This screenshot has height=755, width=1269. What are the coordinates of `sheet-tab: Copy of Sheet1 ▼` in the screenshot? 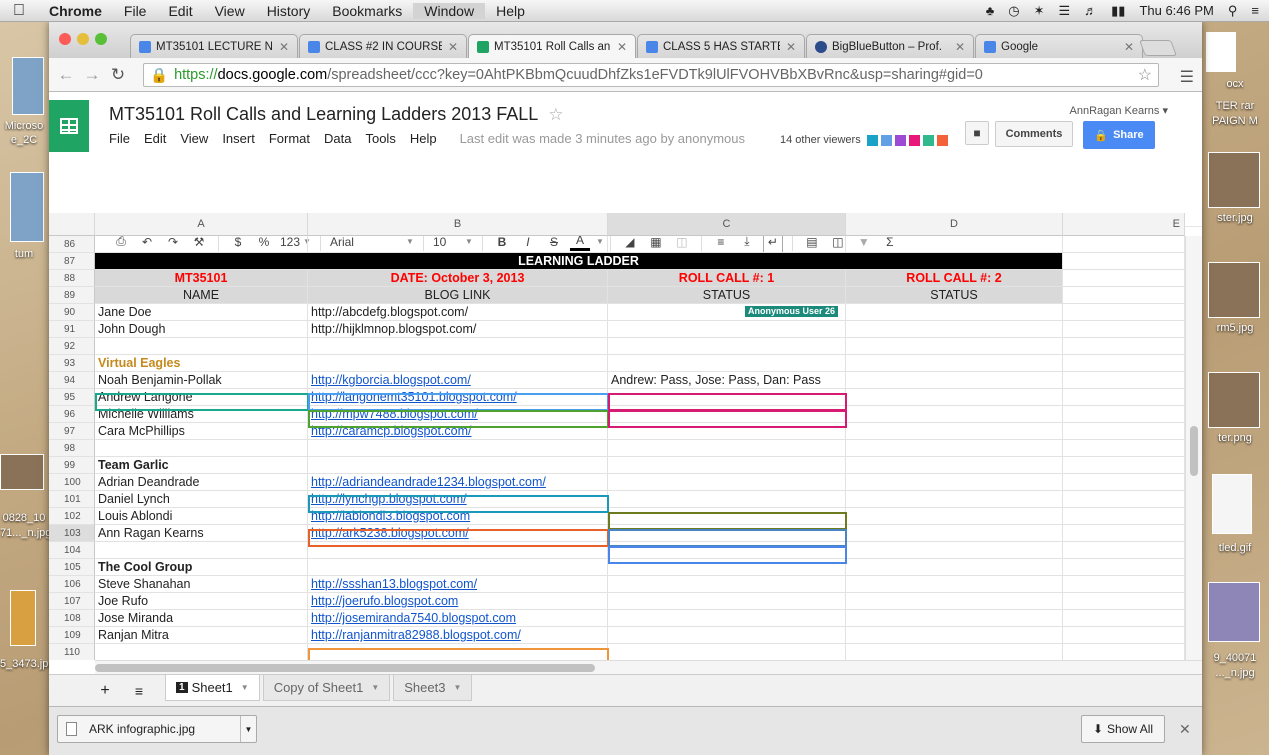 It's located at (326, 688).